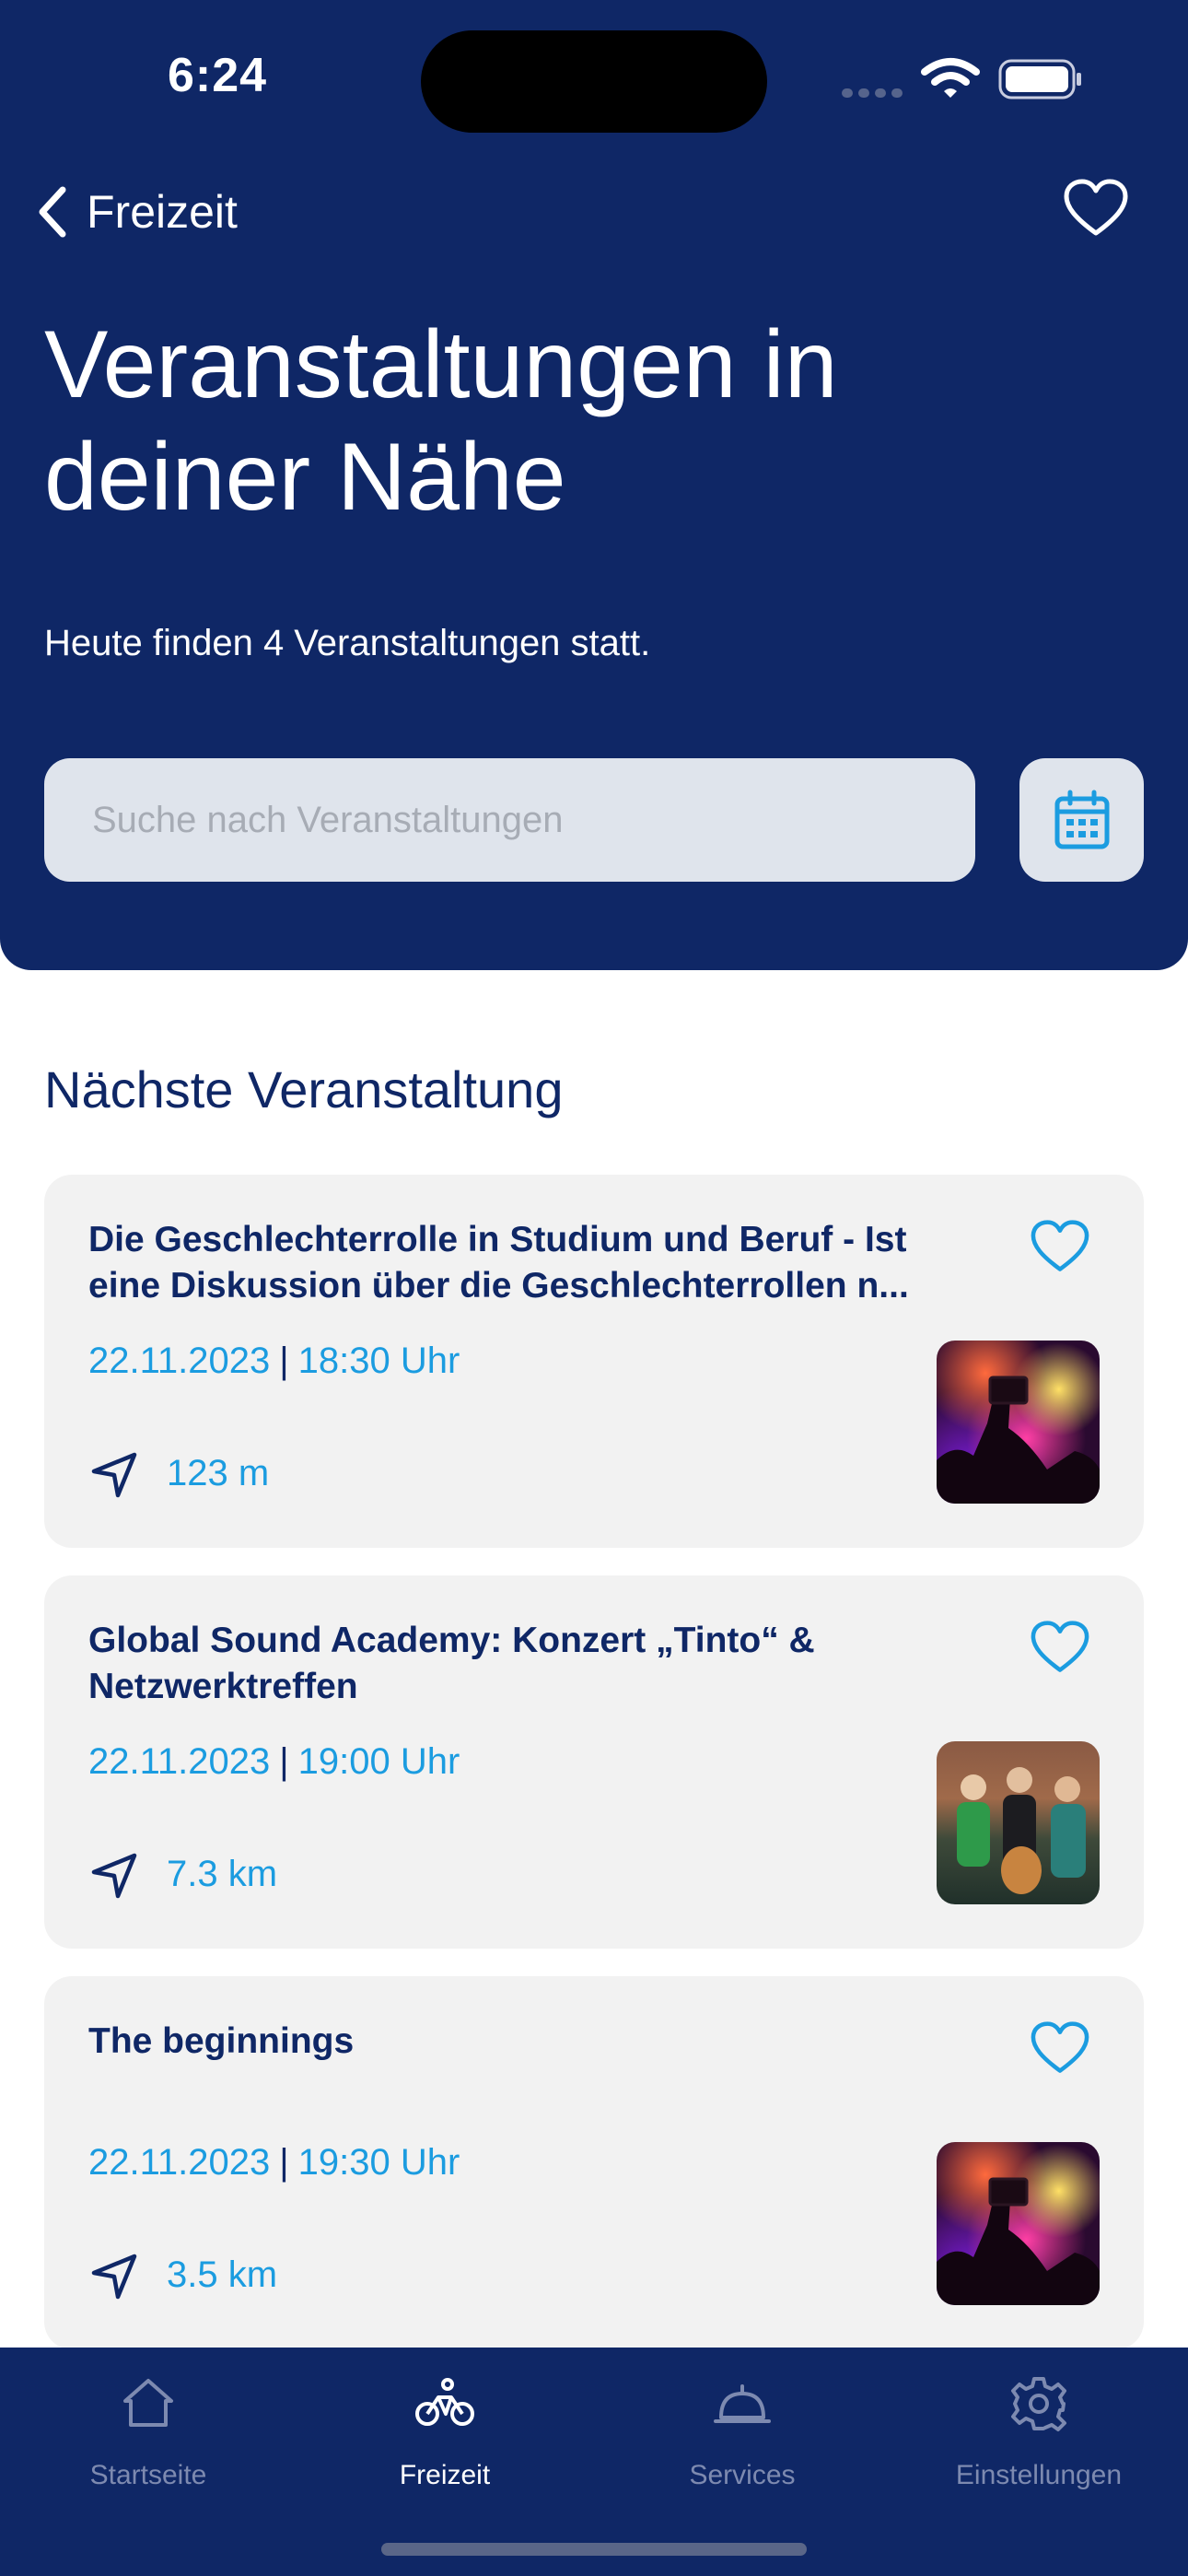  Describe the element at coordinates (510, 820) in the screenshot. I see `search-input` at that location.